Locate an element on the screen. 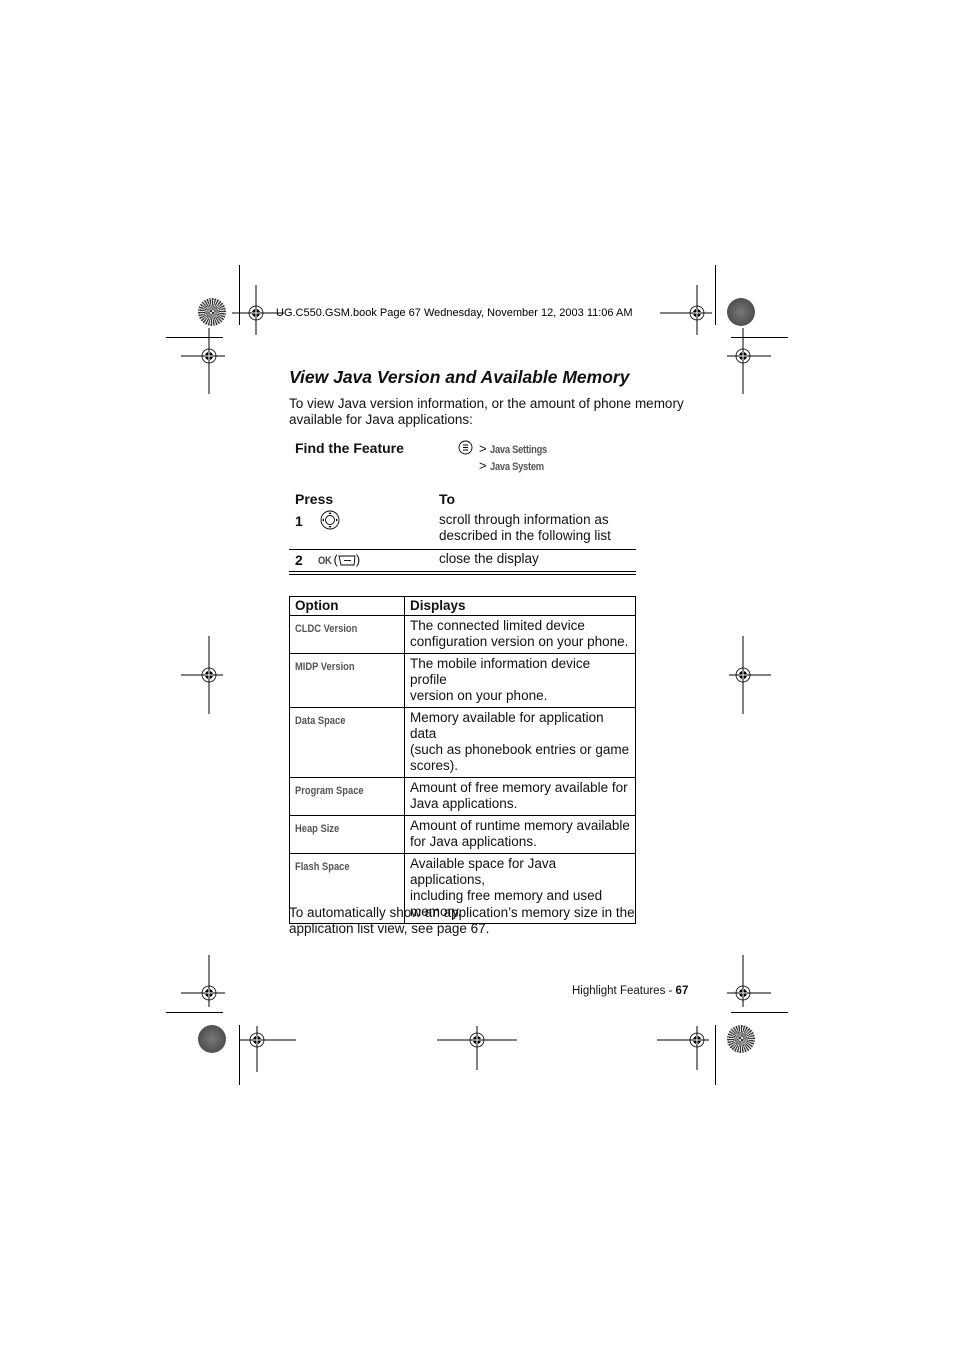 This screenshot has height=1351, width=954. step-number: 2 is located at coordinates (299, 560).